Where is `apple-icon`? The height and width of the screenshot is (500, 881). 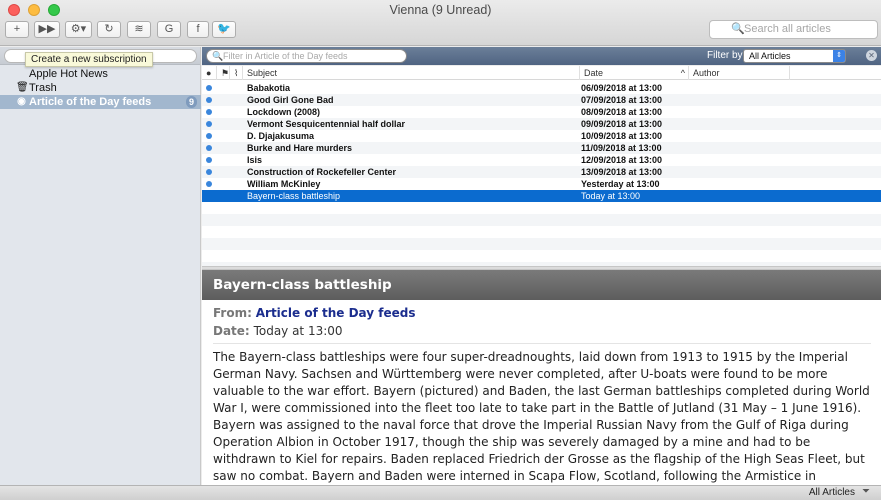 apple-icon is located at coordinates (21, 73).